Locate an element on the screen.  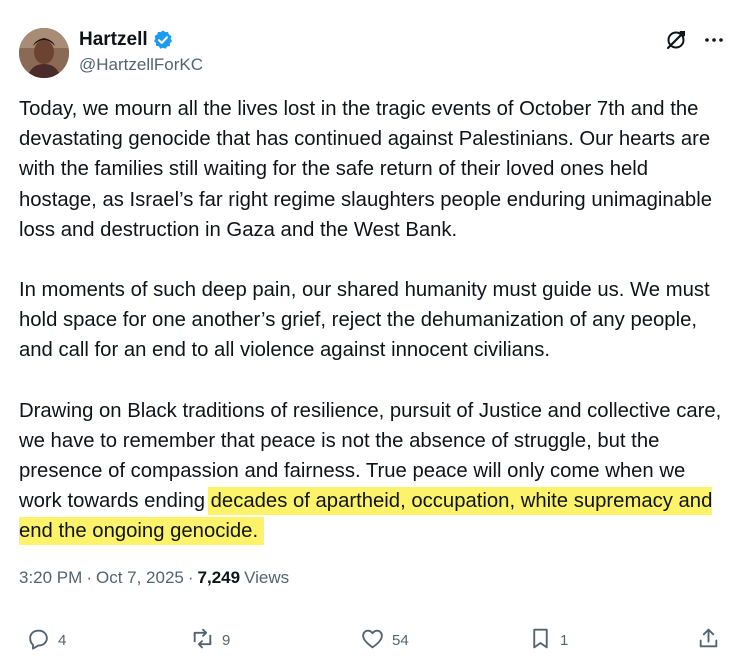
bookmark-count: 1 is located at coordinates (564, 640).